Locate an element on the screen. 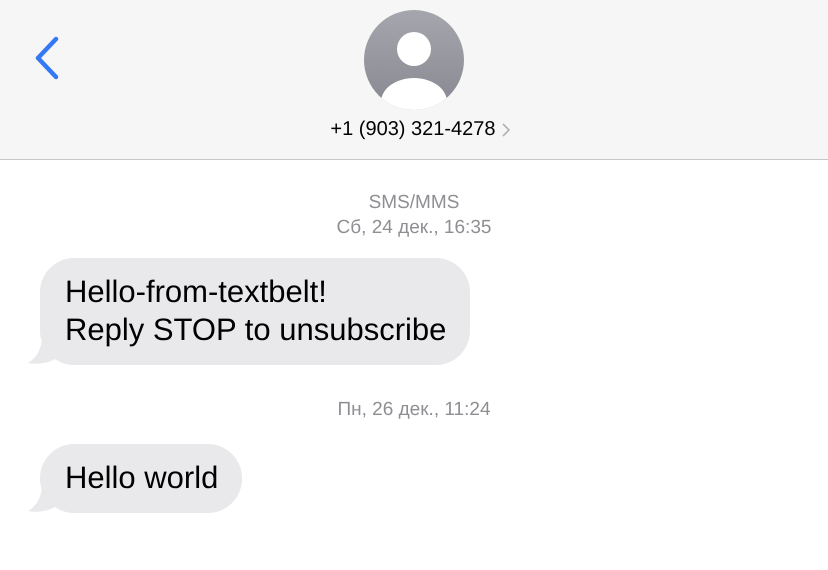 This screenshot has width=828, height=570. service-label: SMS/MMS is located at coordinates (414, 203).